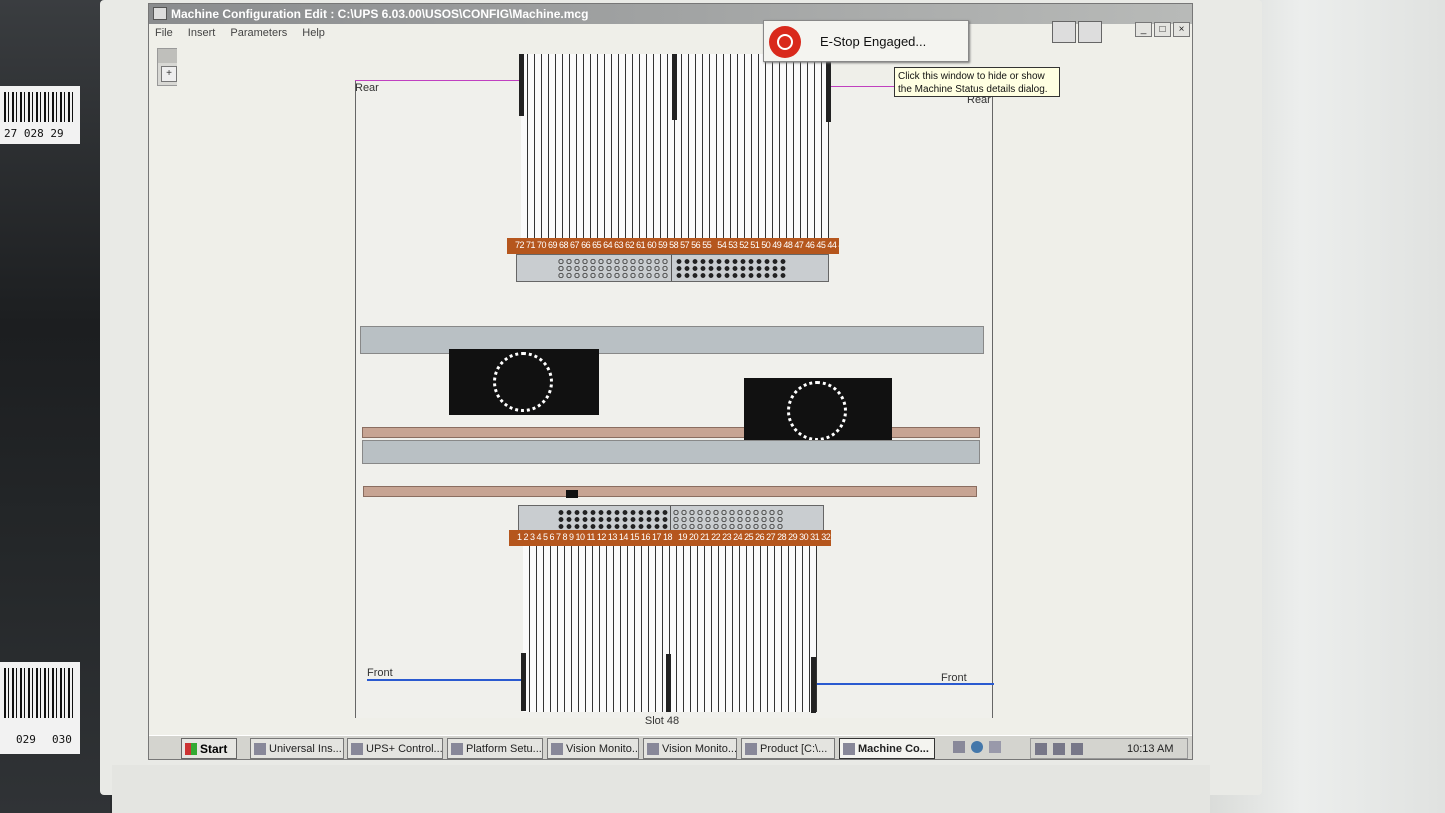  I want to click on monitor-bezel-bottom, so click(661, 789).